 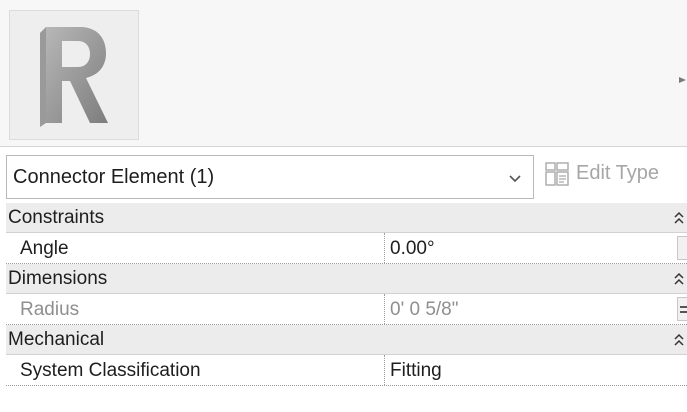 I want to click on revit-logo-icon, so click(x=74, y=77).